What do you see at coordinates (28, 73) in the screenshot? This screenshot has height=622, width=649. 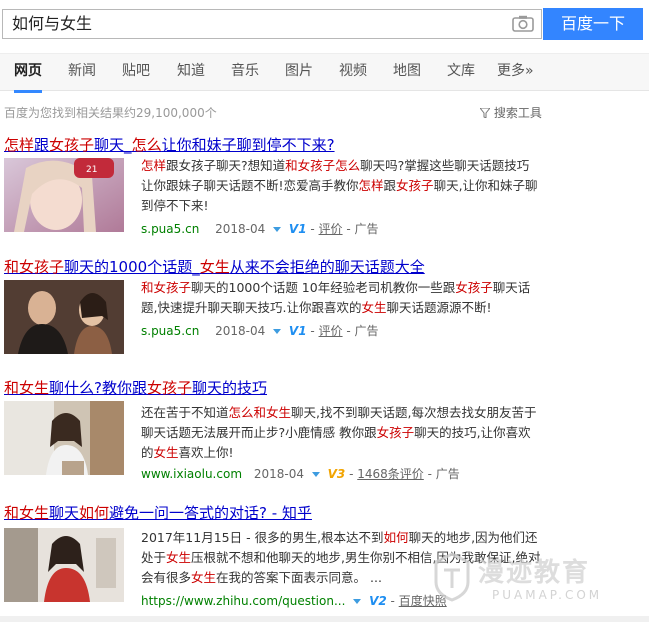 I see `tab-web: 网页` at bounding box center [28, 73].